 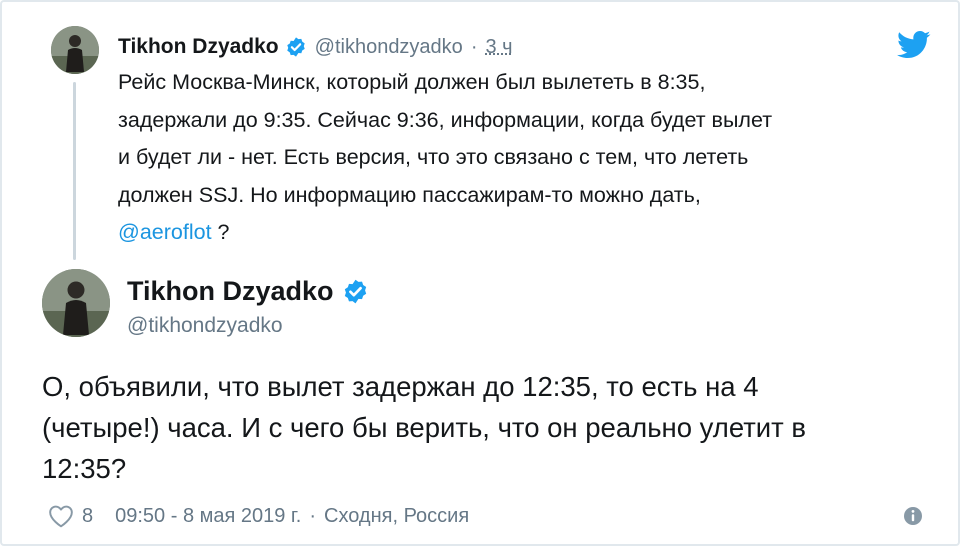 I want to click on main-author-name-row: Tikhon Dzyadko, so click(x=248, y=291).